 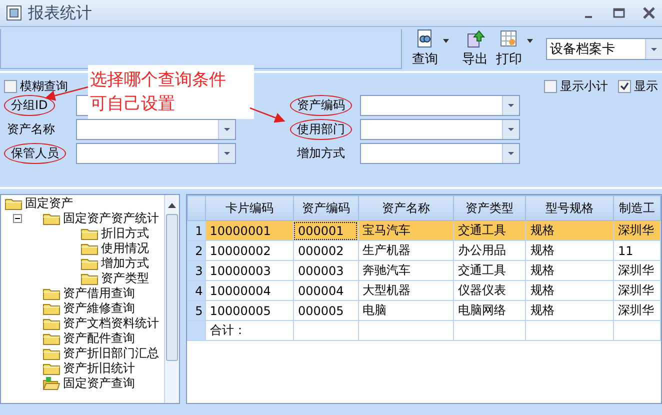 I want to click on column-header: 制造工, so click(x=637, y=208).